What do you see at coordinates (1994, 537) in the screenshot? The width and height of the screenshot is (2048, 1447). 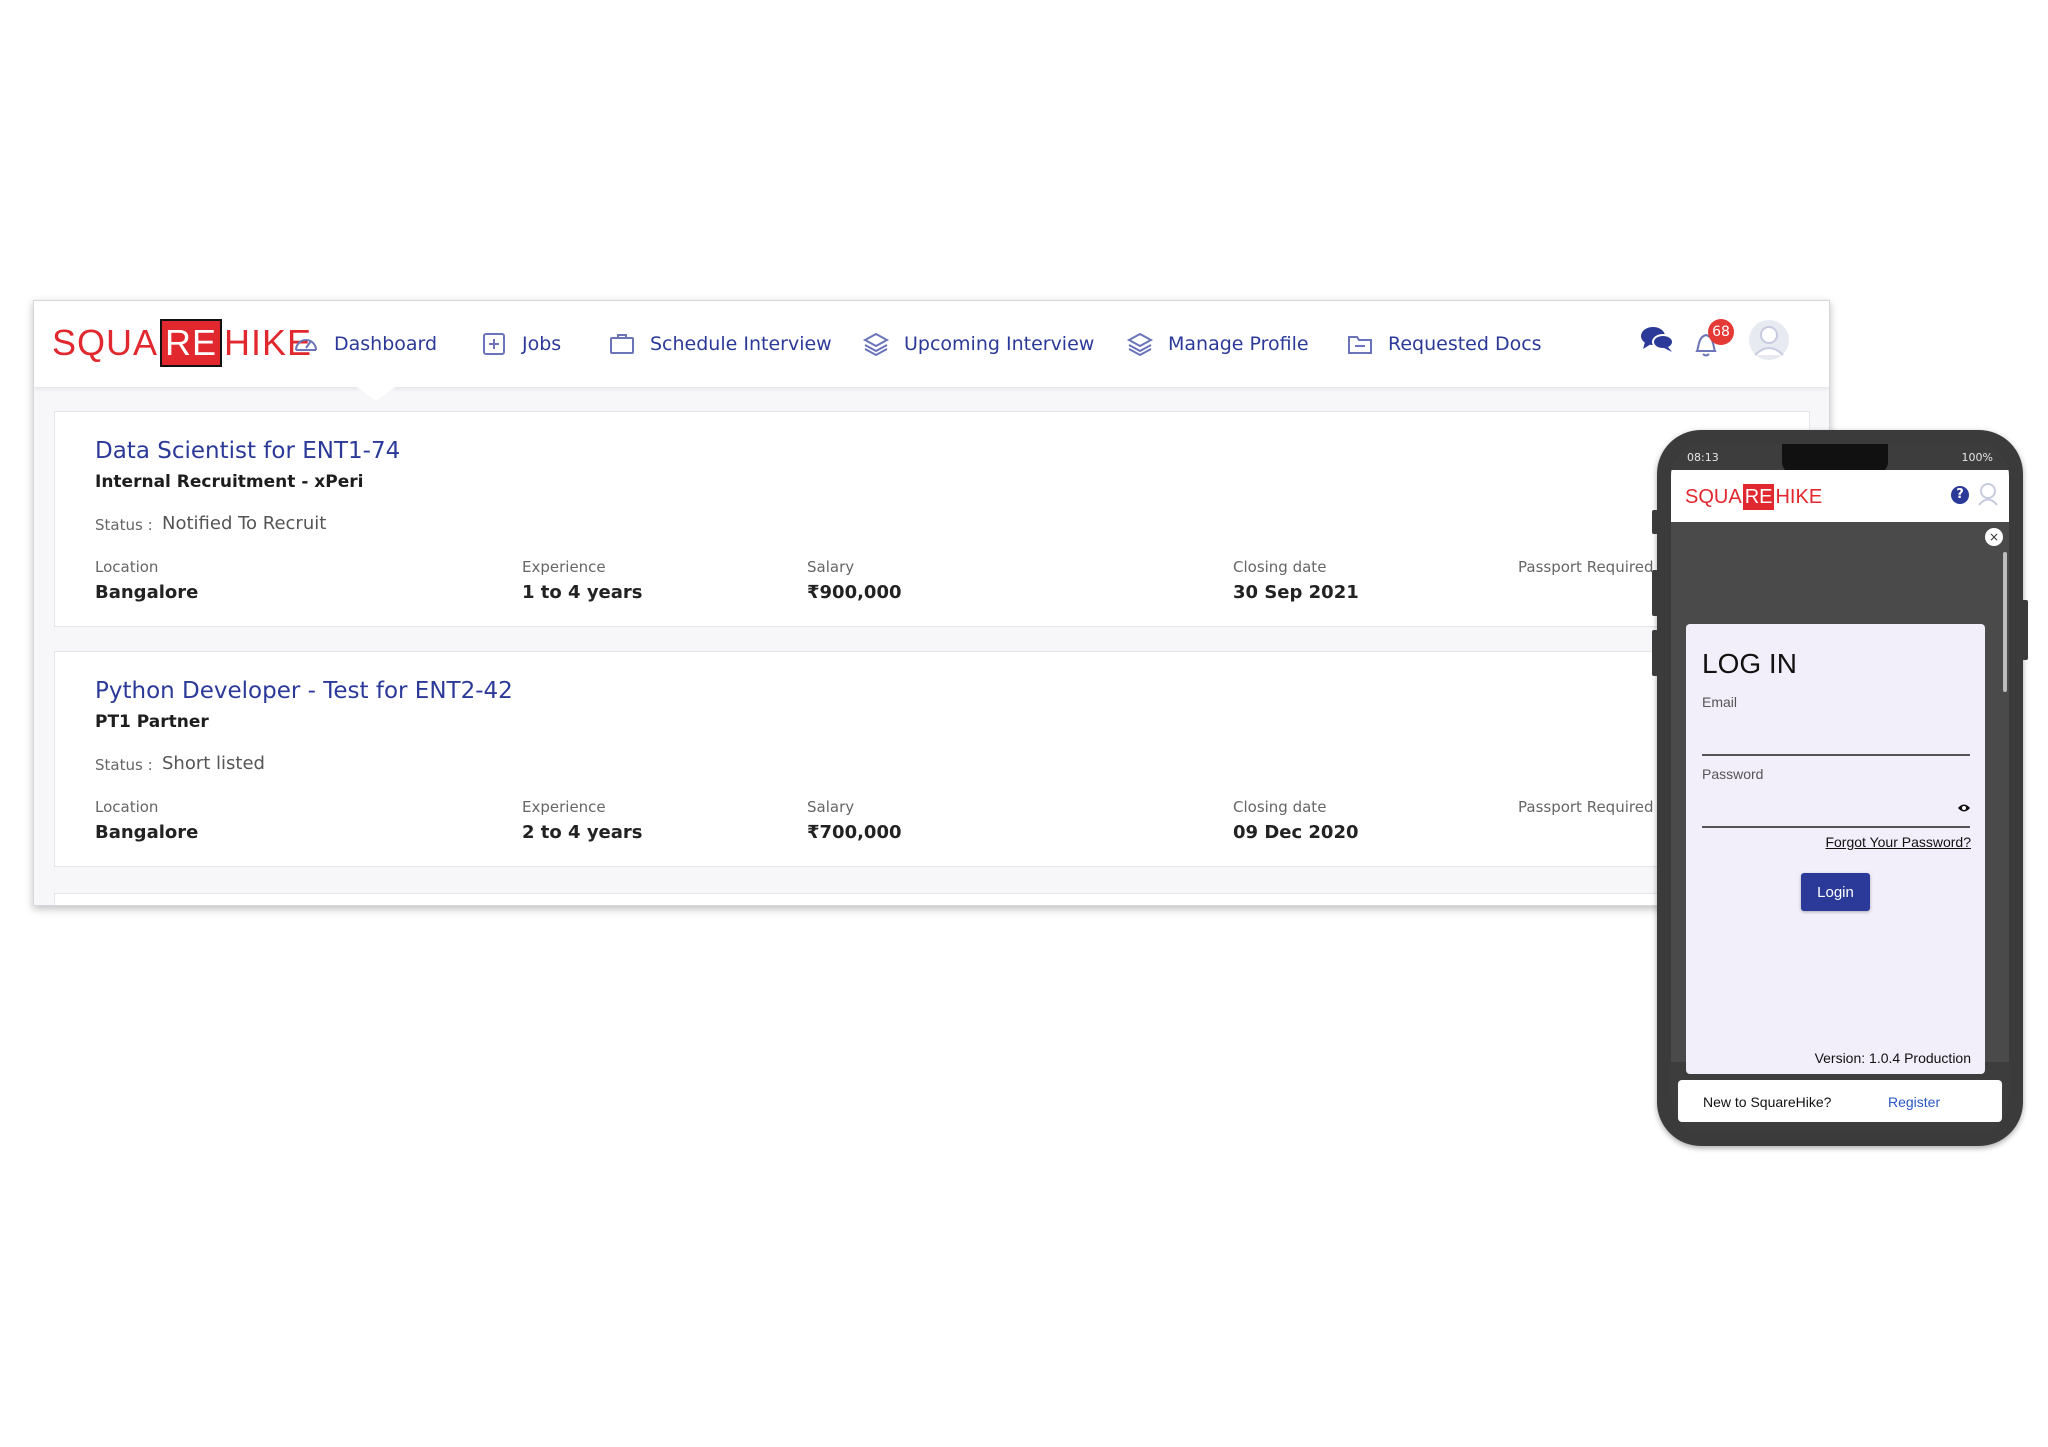 I see `close-icon: ×` at bounding box center [1994, 537].